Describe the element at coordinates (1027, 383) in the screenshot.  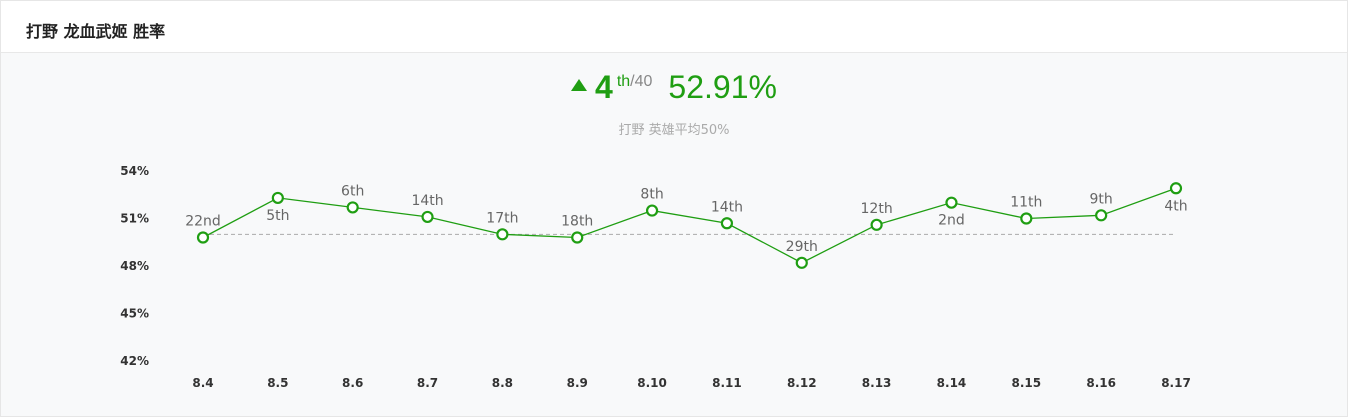
I see `x-tick-label: 8.15` at that location.